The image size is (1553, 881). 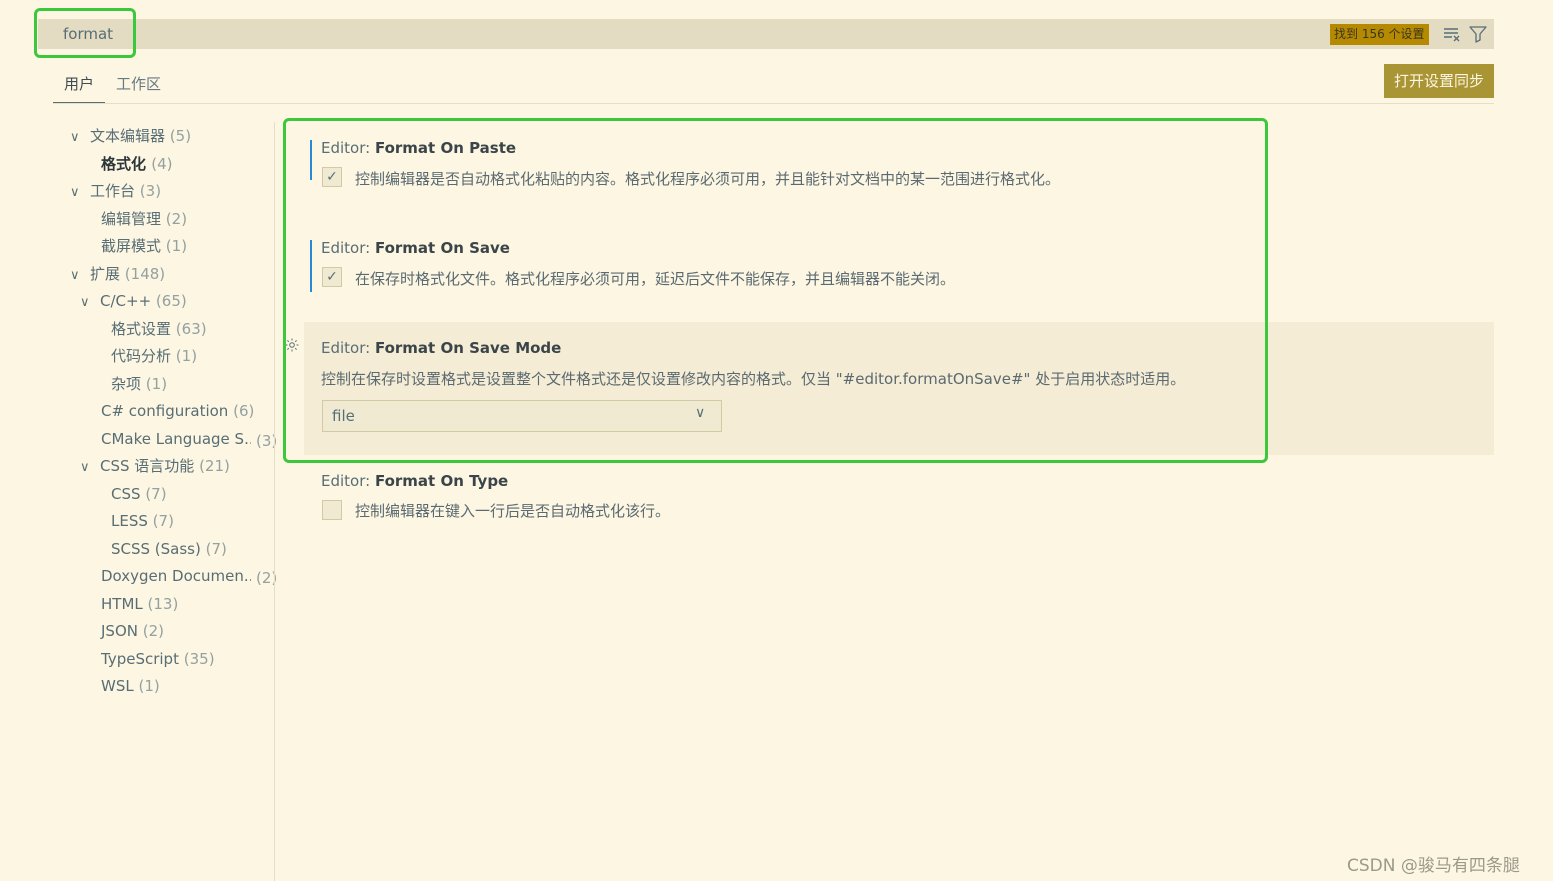 I want to click on toc-item-css-language: ∨ CSS 语言功能 (21), so click(x=155, y=466).